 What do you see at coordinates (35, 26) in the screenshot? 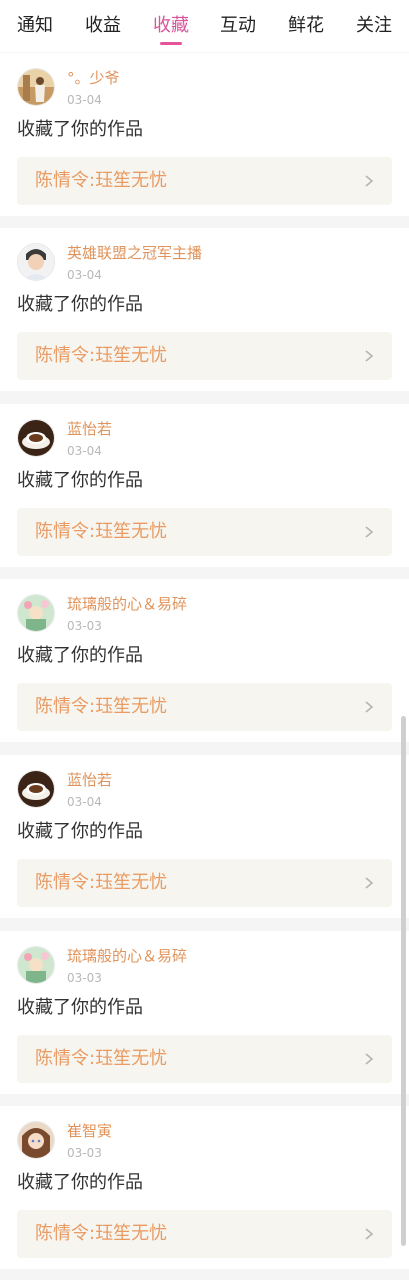
I see `tab-notifications: 通知` at bounding box center [35, 26].